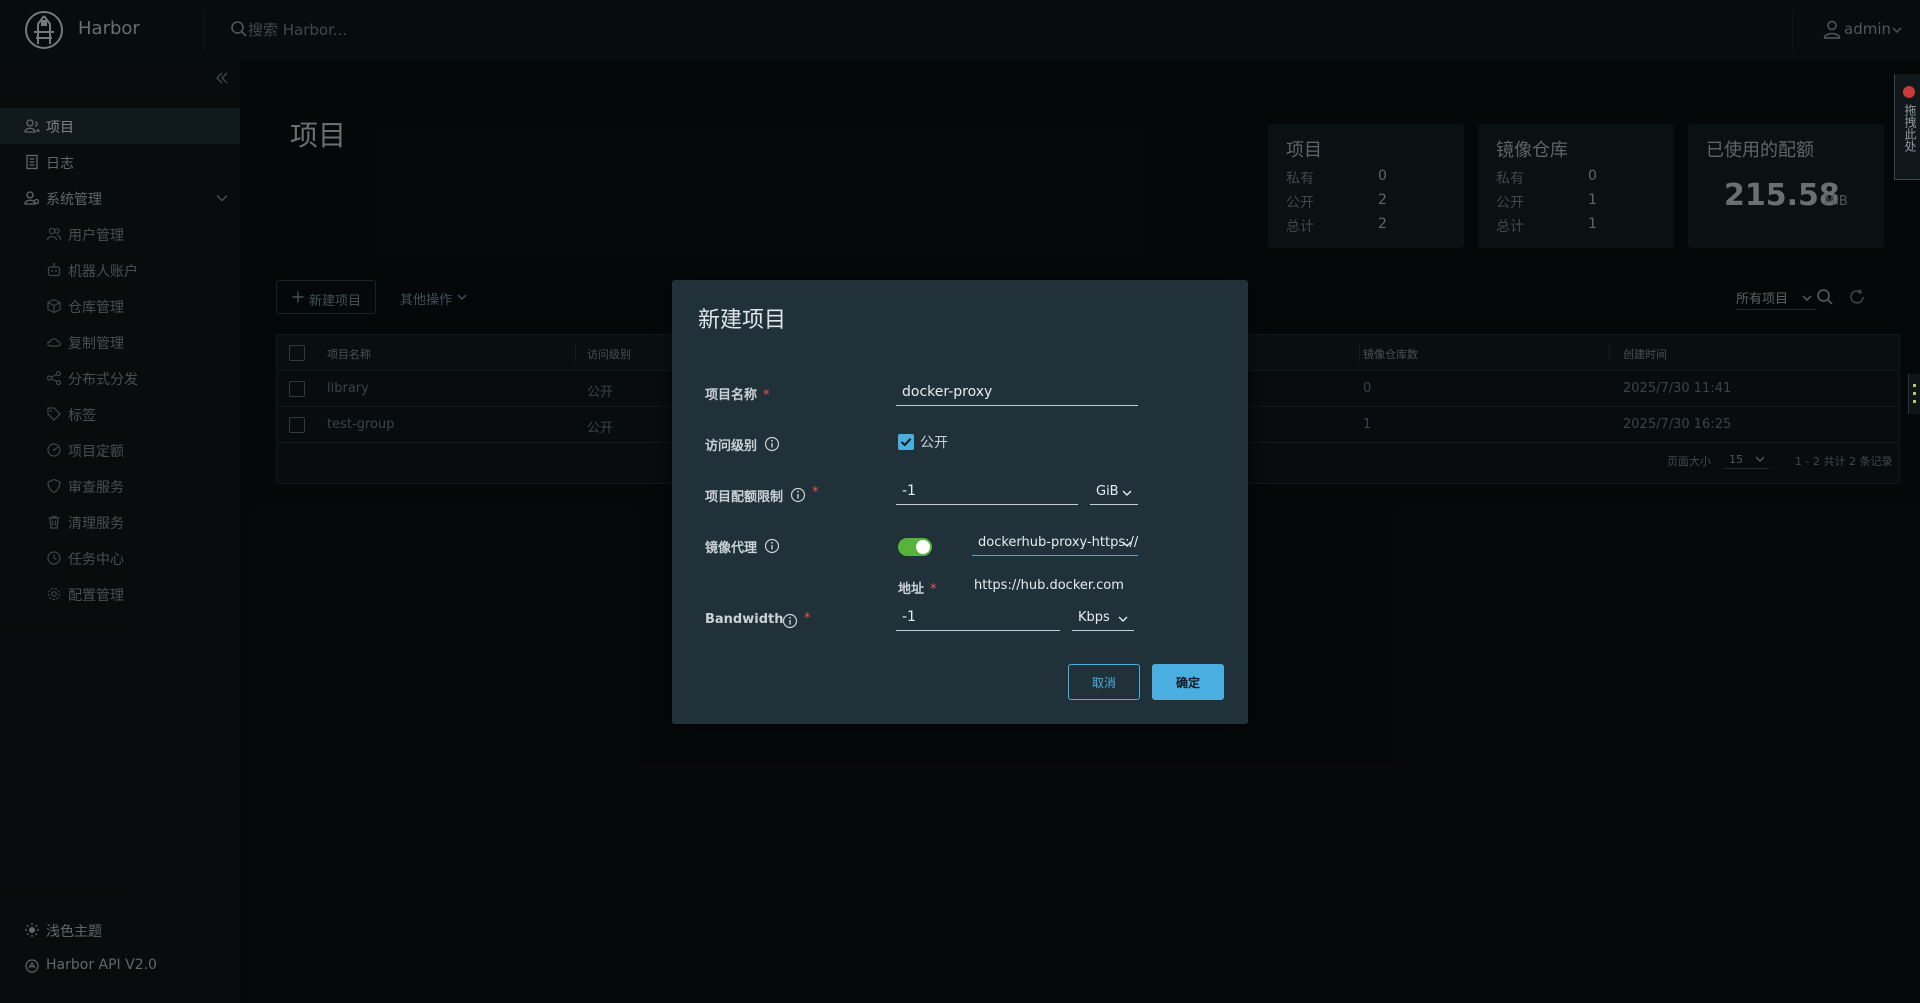  What do you see at coordinates (906, 442) in the screenshot?
I see `public-checkbox` at bounding box center [906, 442].